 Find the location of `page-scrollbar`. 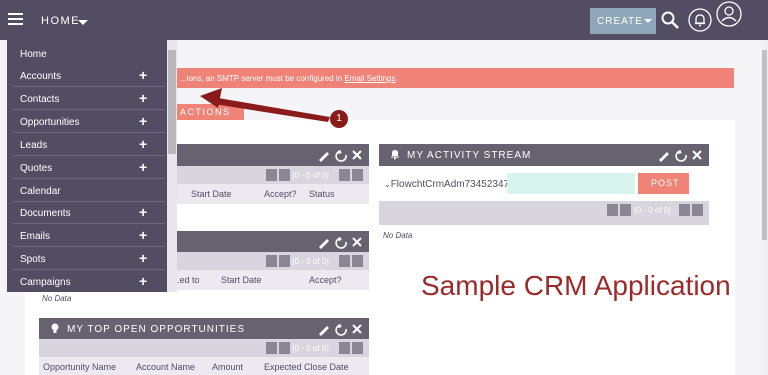

page-scrollbar is located at coordinates (764, 207).